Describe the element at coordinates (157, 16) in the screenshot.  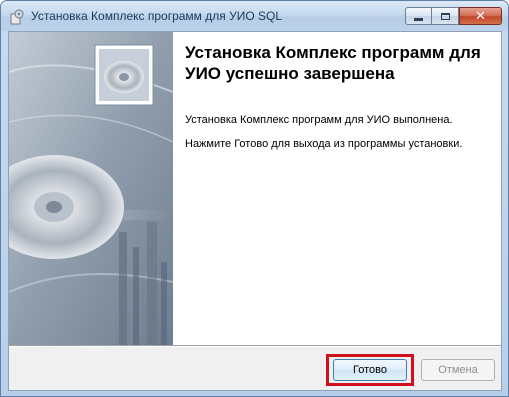
I see `window-title: Установка Комплекс программ для УИО SQL` at that location.